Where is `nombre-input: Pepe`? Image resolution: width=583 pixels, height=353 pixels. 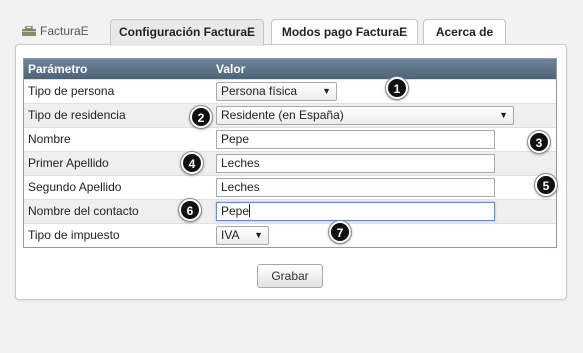
nombre-input: Pepe is located at coordinates (355, 139).